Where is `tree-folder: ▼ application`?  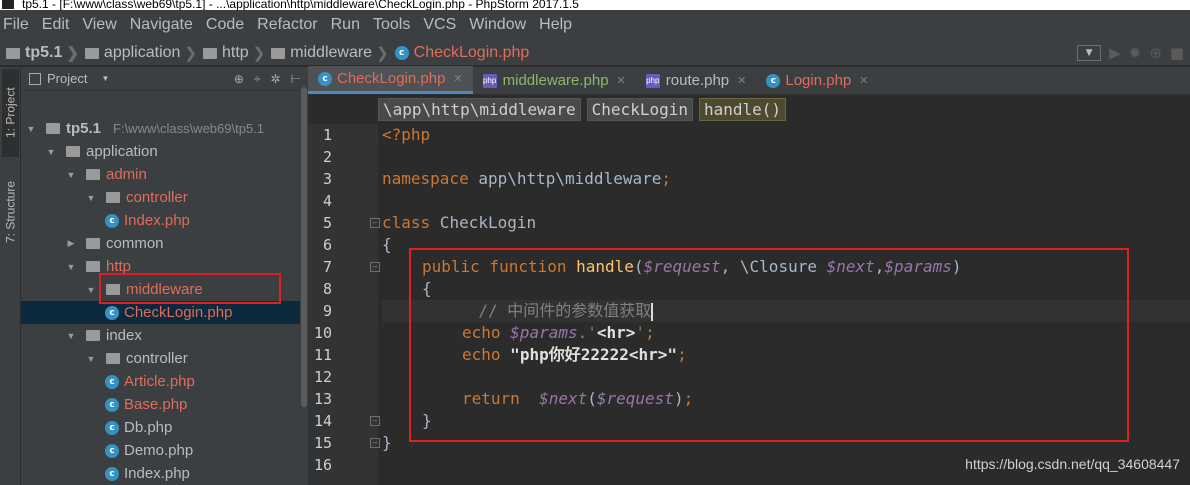 tree-folder: ▼ application is located at coordinates (164, 151).